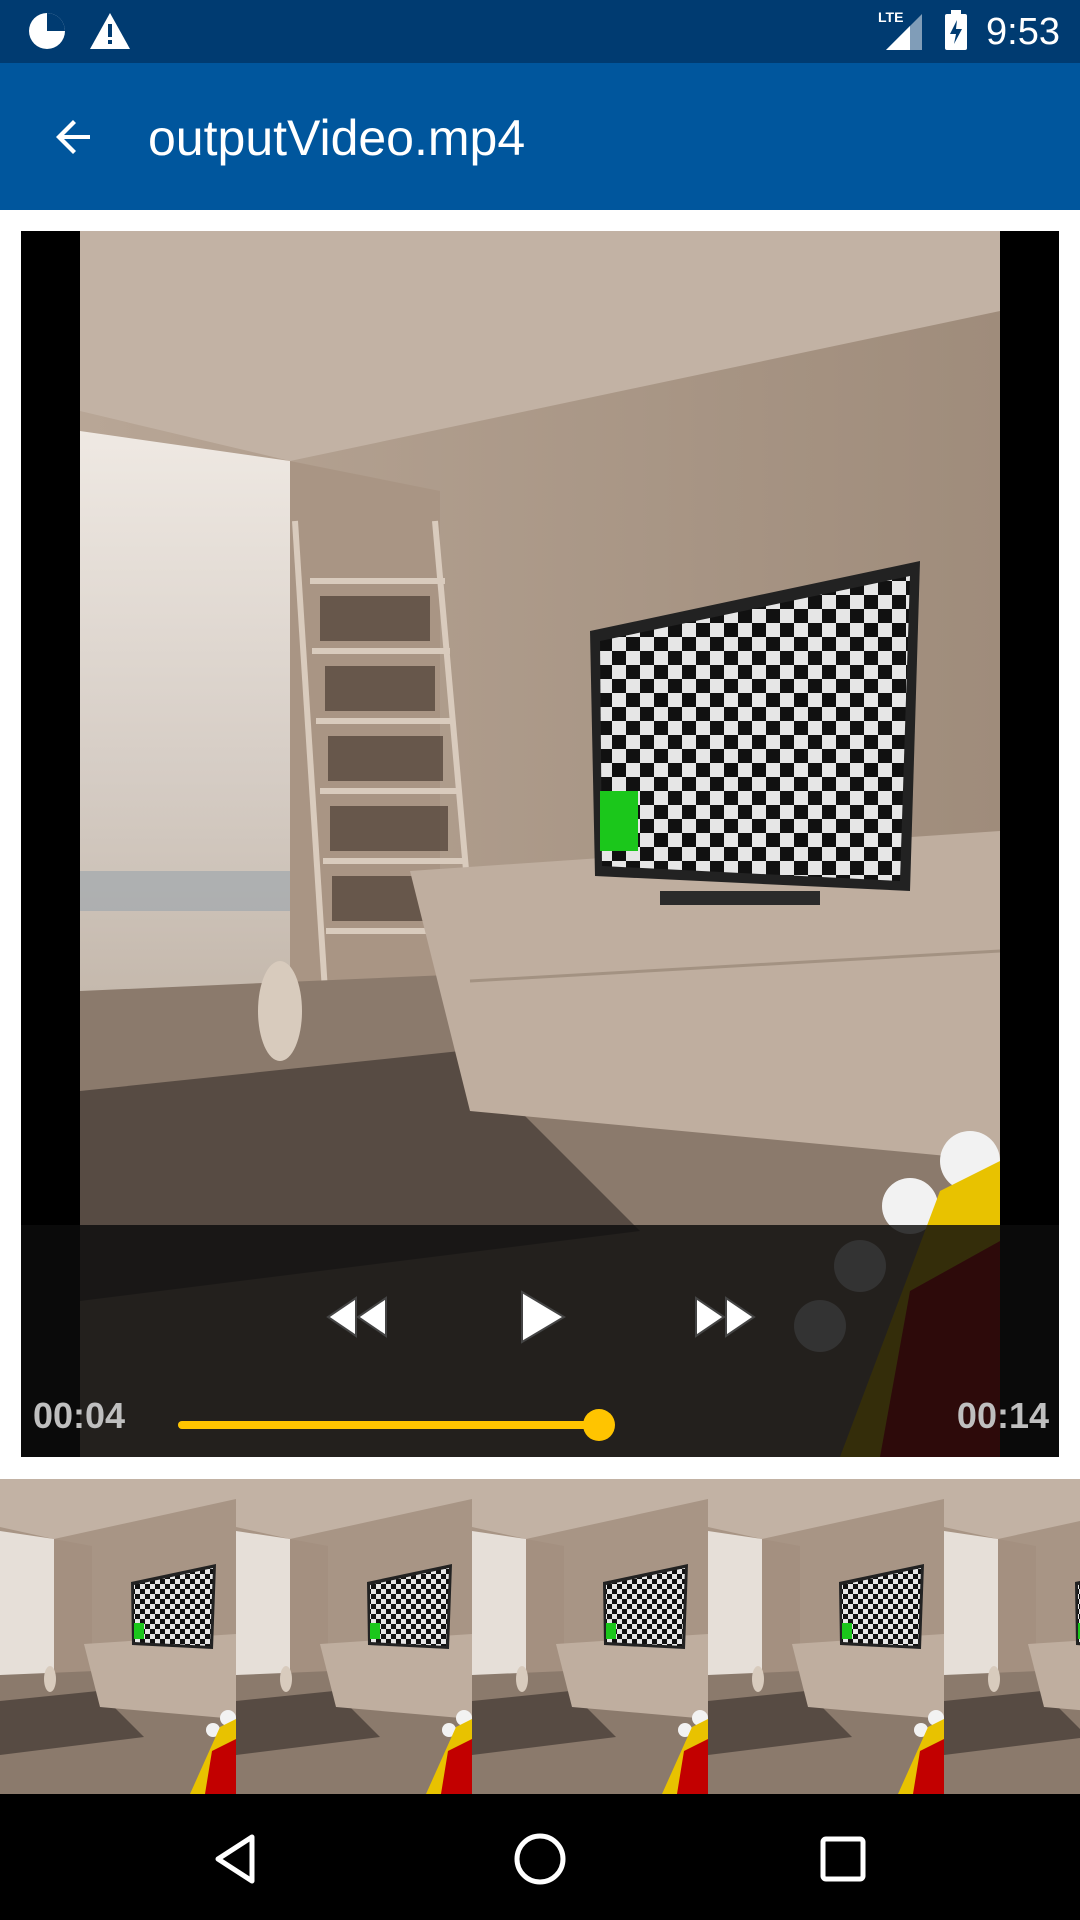 This screenshot has width=1080, height=1920. I want to click on fast-forward-button, so click(725, 1317).